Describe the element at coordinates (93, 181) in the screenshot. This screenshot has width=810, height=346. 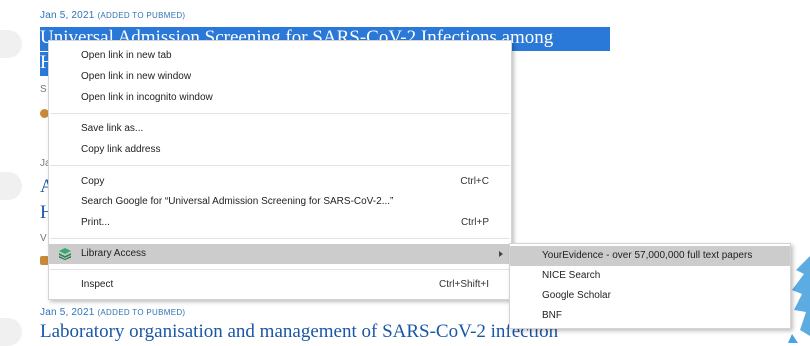
I see `menu-item-label: Copy` at that location.